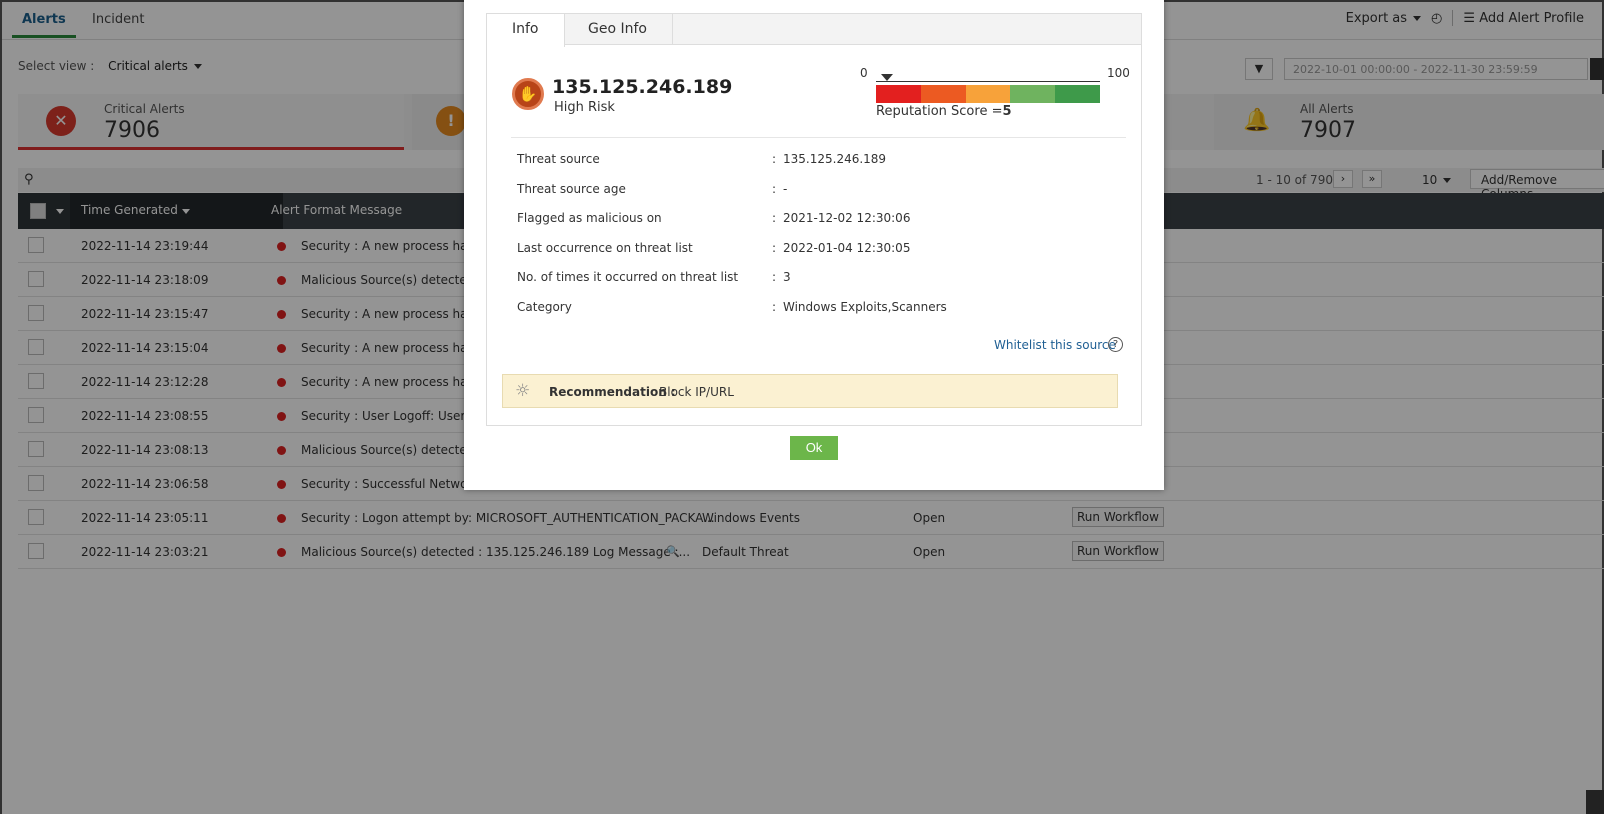 Image resolution: width=1604 pixels, height=814 pixels. I want to click on corner-widget, so click(1595, 802).